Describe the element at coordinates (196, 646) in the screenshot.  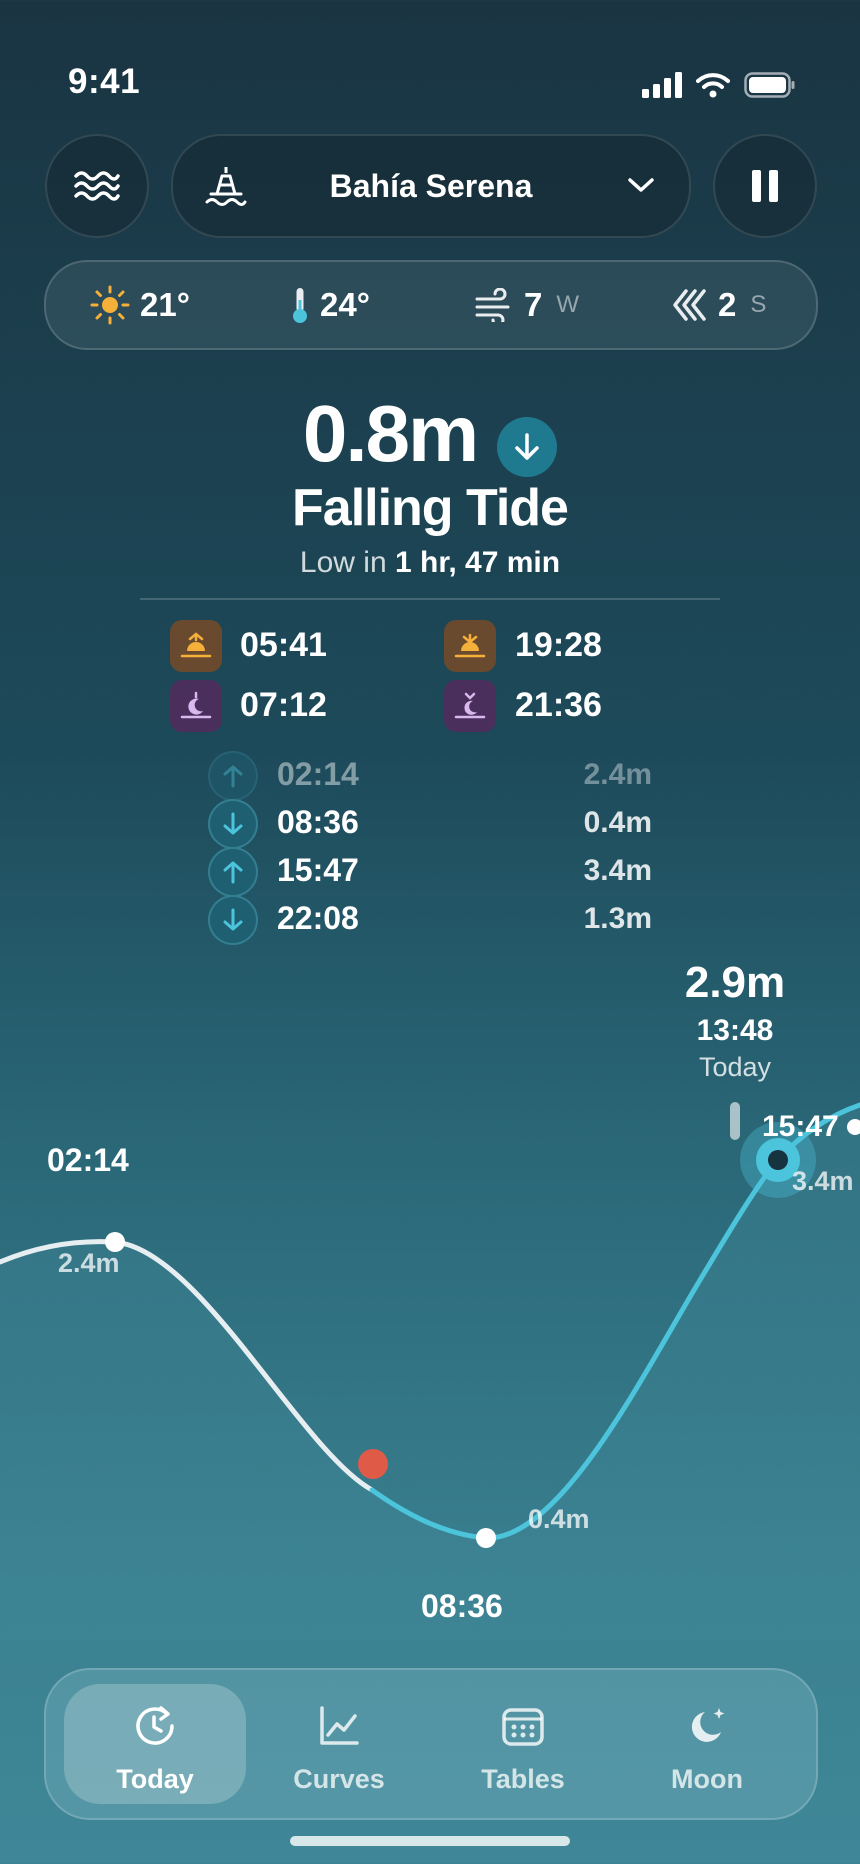
I see `sunrise-icon` at that location.